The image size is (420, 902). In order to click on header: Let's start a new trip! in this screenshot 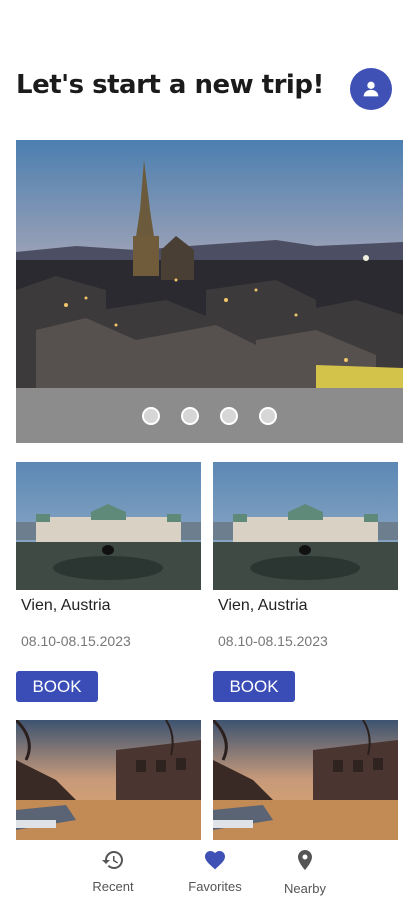, I will do `click(210, 88)`.